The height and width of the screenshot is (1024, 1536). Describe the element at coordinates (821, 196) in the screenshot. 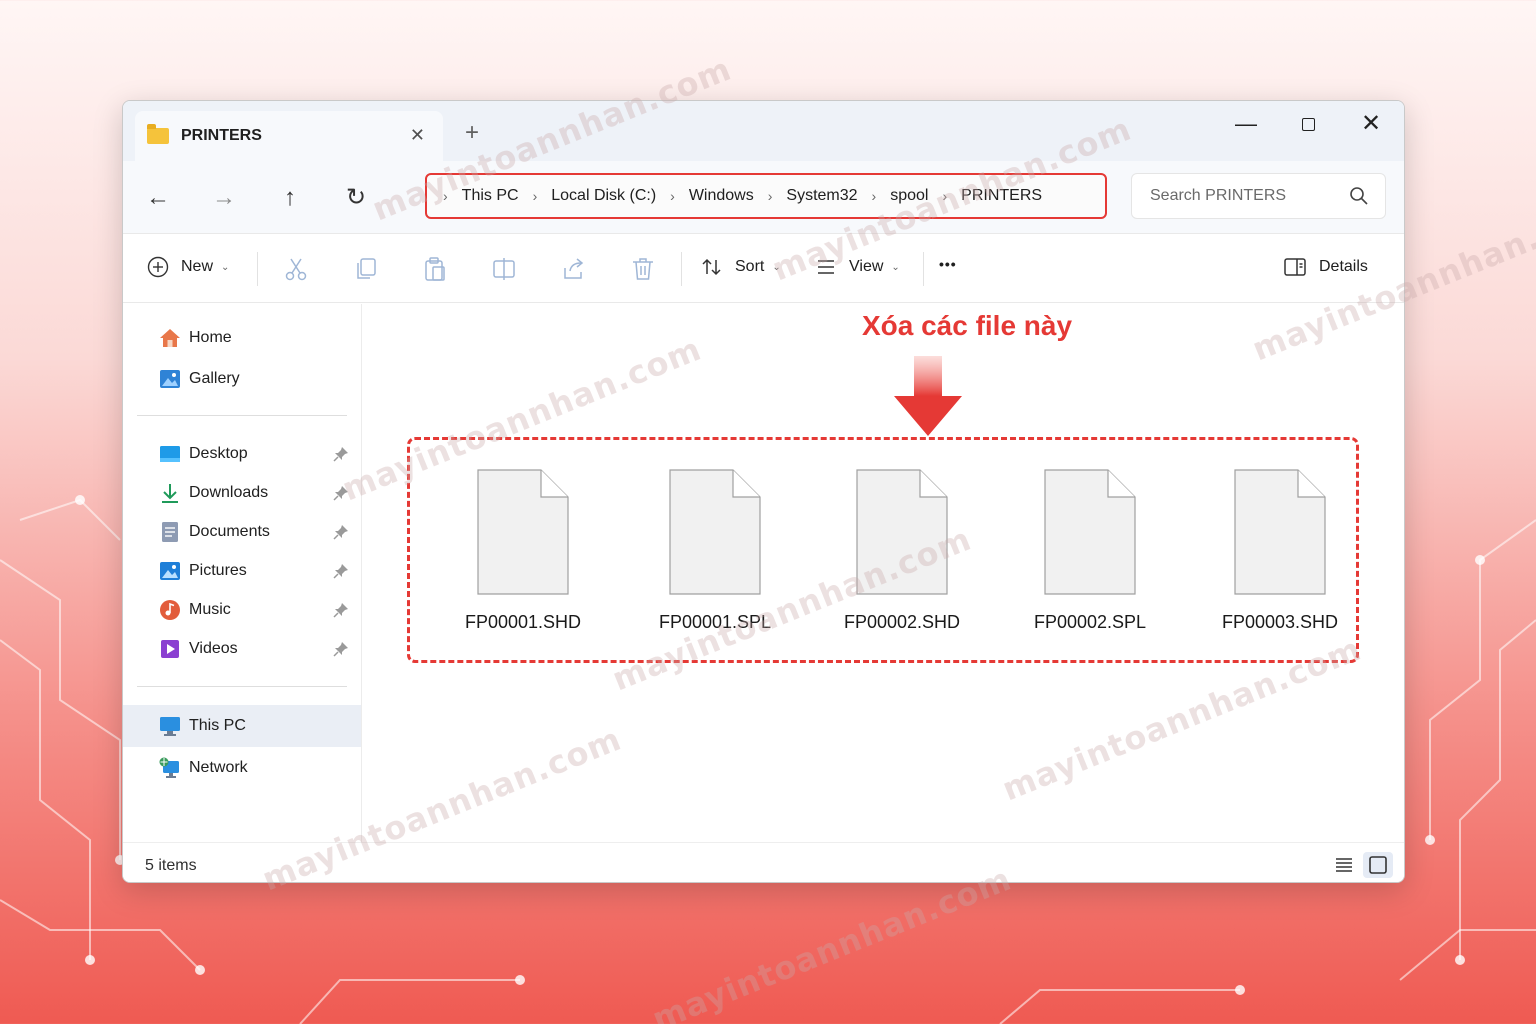

I see `breadcrumb-system32: System32` at that location.